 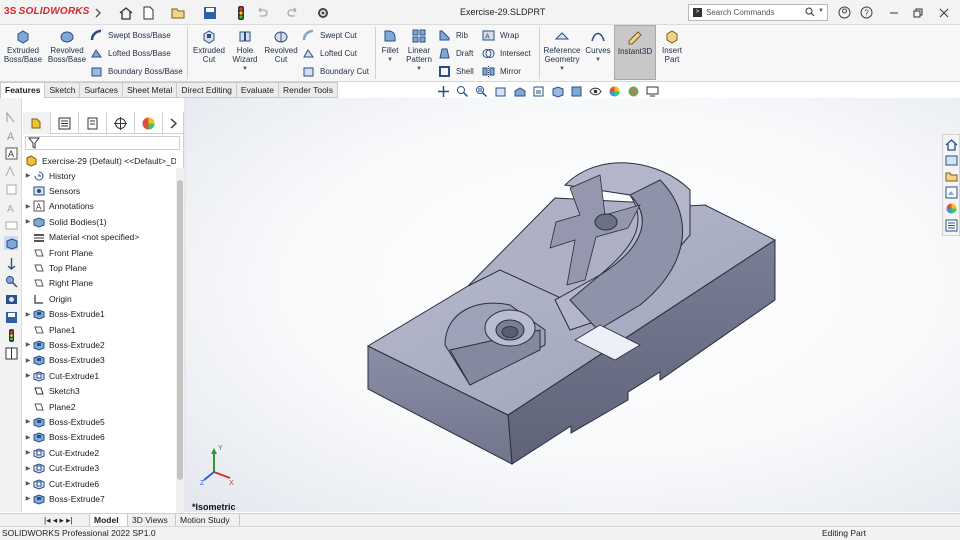 I want to click on tree-item-sensors: Sensors, so click(x=99, y=190).